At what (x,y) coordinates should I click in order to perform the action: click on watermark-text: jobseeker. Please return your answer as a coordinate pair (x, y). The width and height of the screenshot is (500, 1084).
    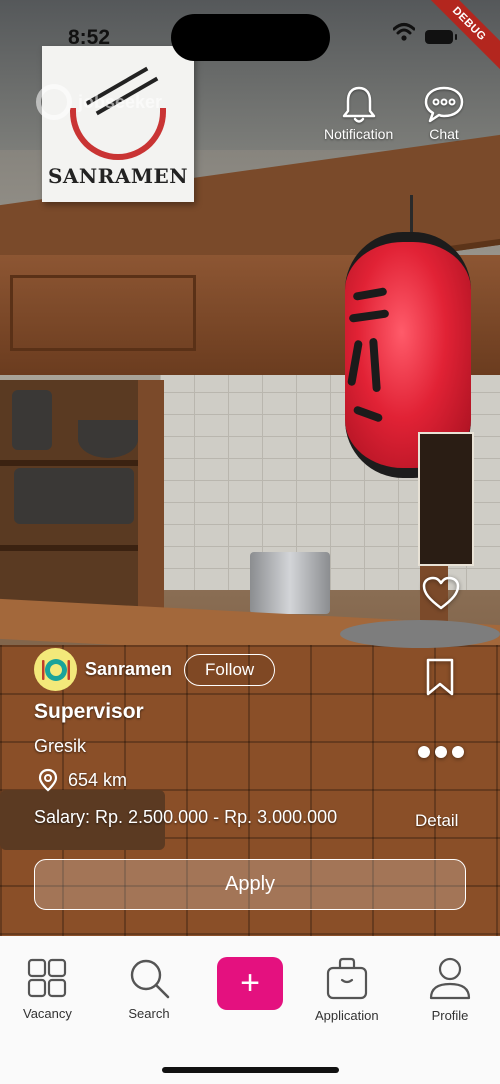
    Looking at the image, I should click on (120, 101).